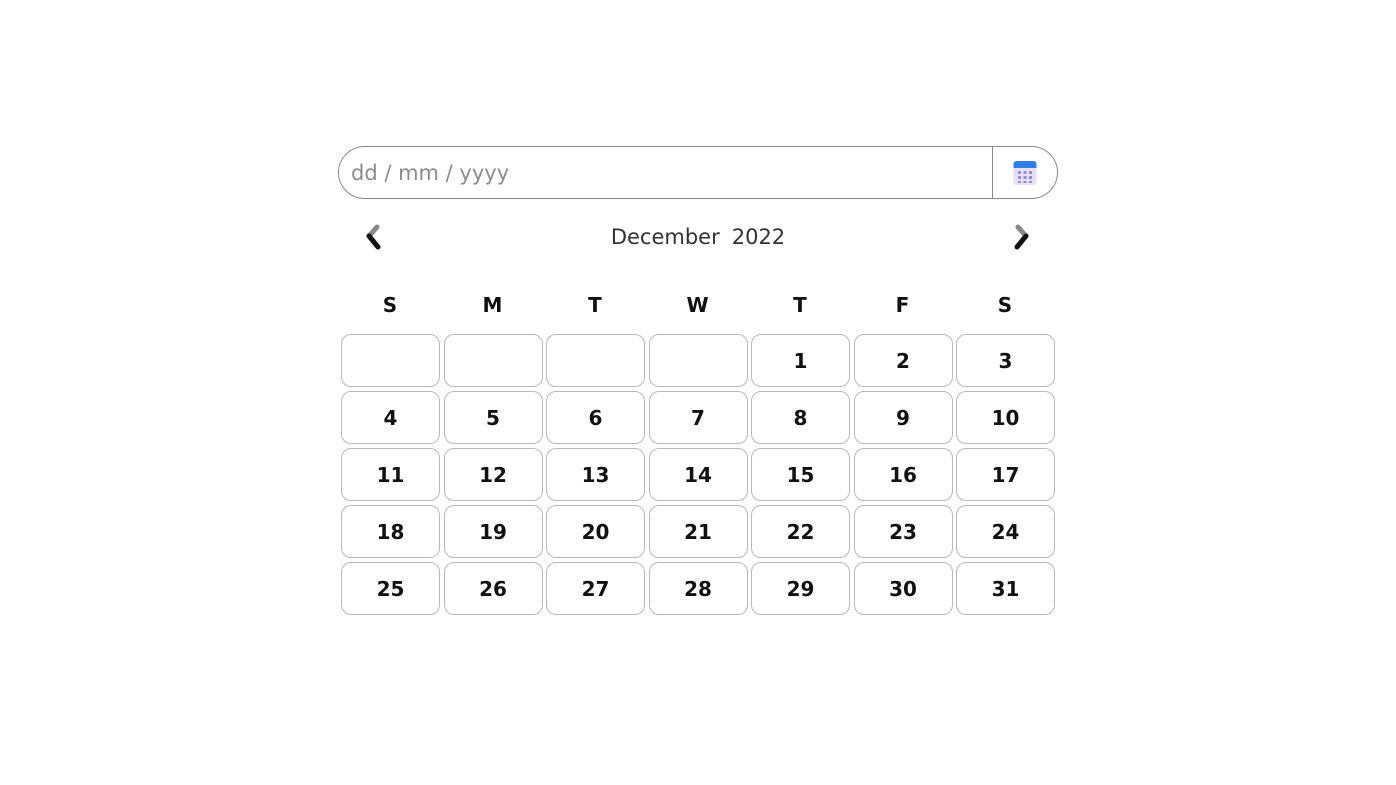 The height and width of the screenshot is (785, 1396). I want to click on day-cell: 4, so click(390, 417).